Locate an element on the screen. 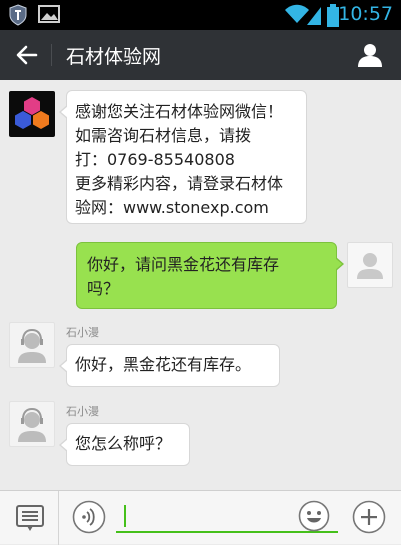 Image resolution: width=401 pixels, height=545 pixels. message-line: 你好，请问黑金花还有库存 is located at coordinates (183, 264).